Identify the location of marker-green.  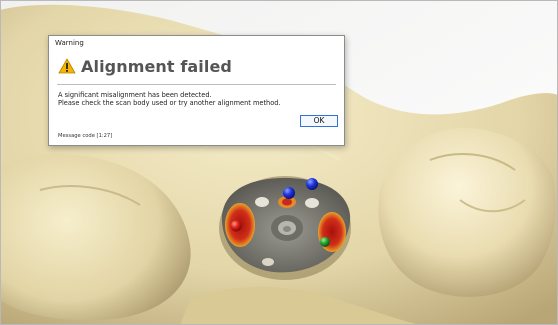
(325, 242).